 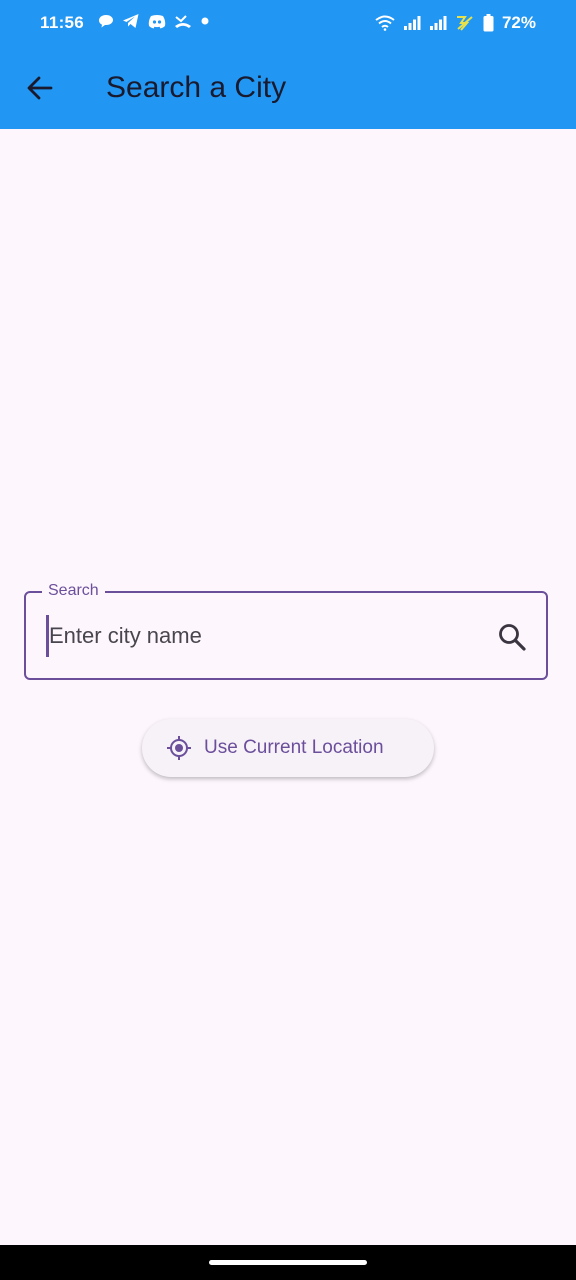 What do you see at coordinates (488, 23) in the screenshot?
I see `battery-icon` at bounding box center [488, 23].